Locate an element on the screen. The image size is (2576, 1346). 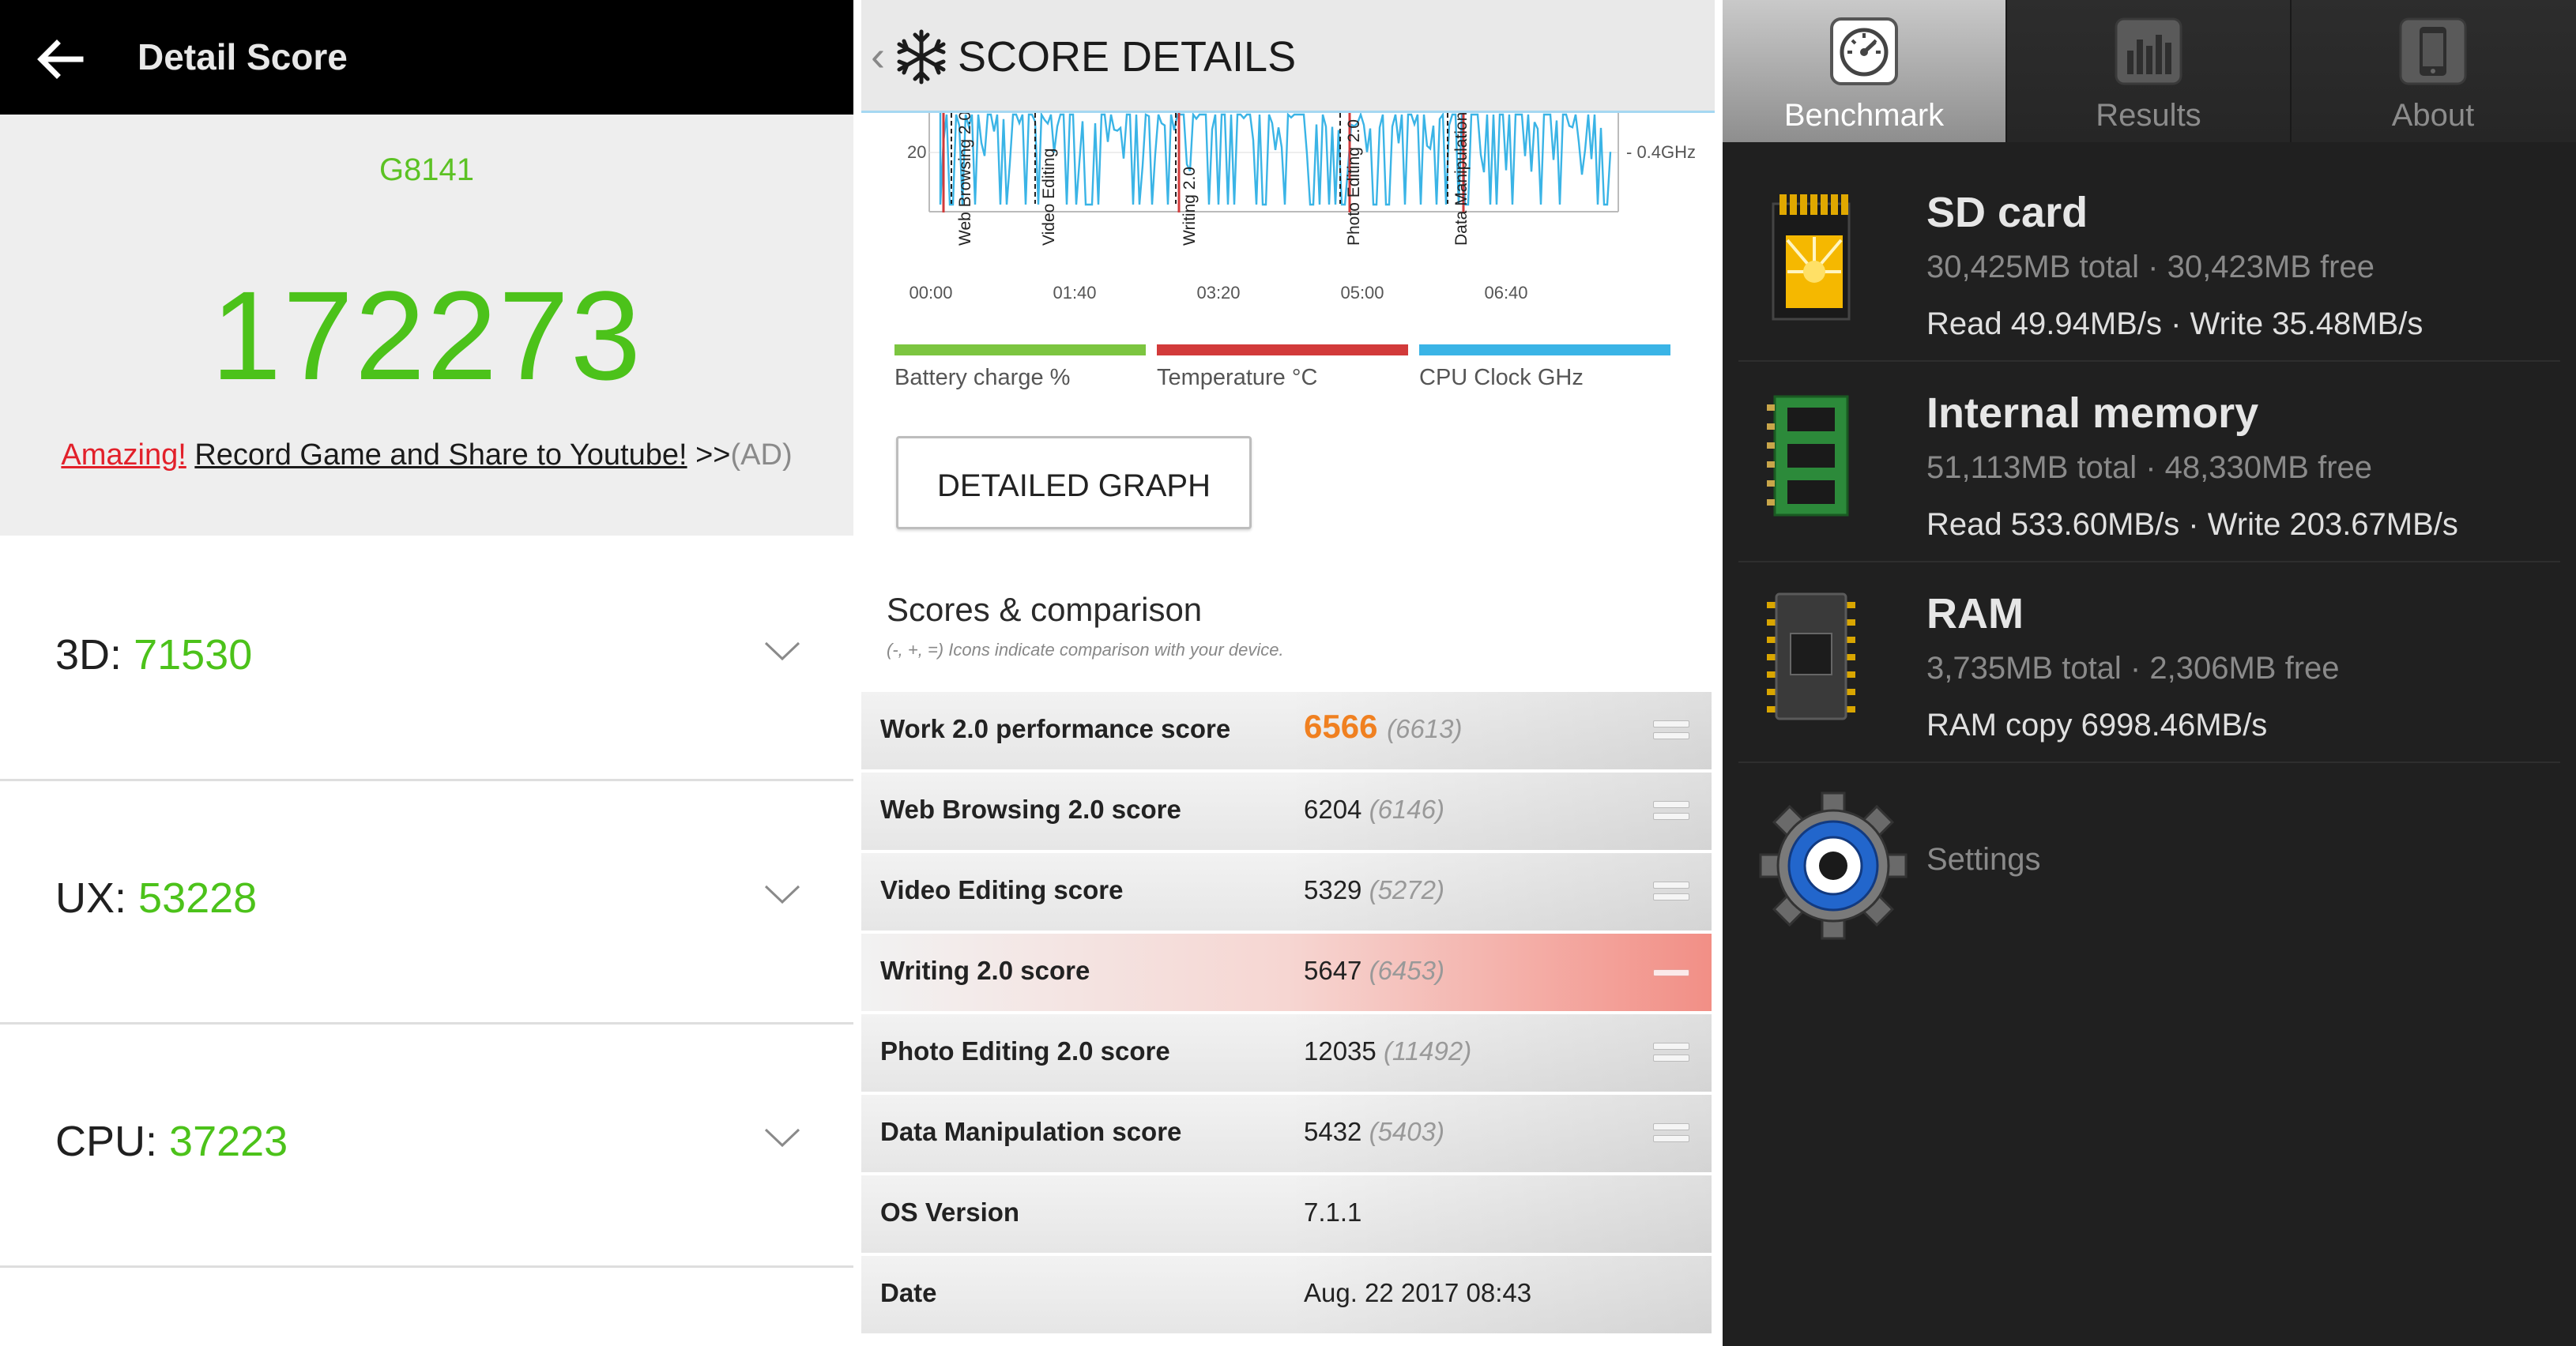
score-name: Work 2.0 performance score is located at coordinates (1055, 728).